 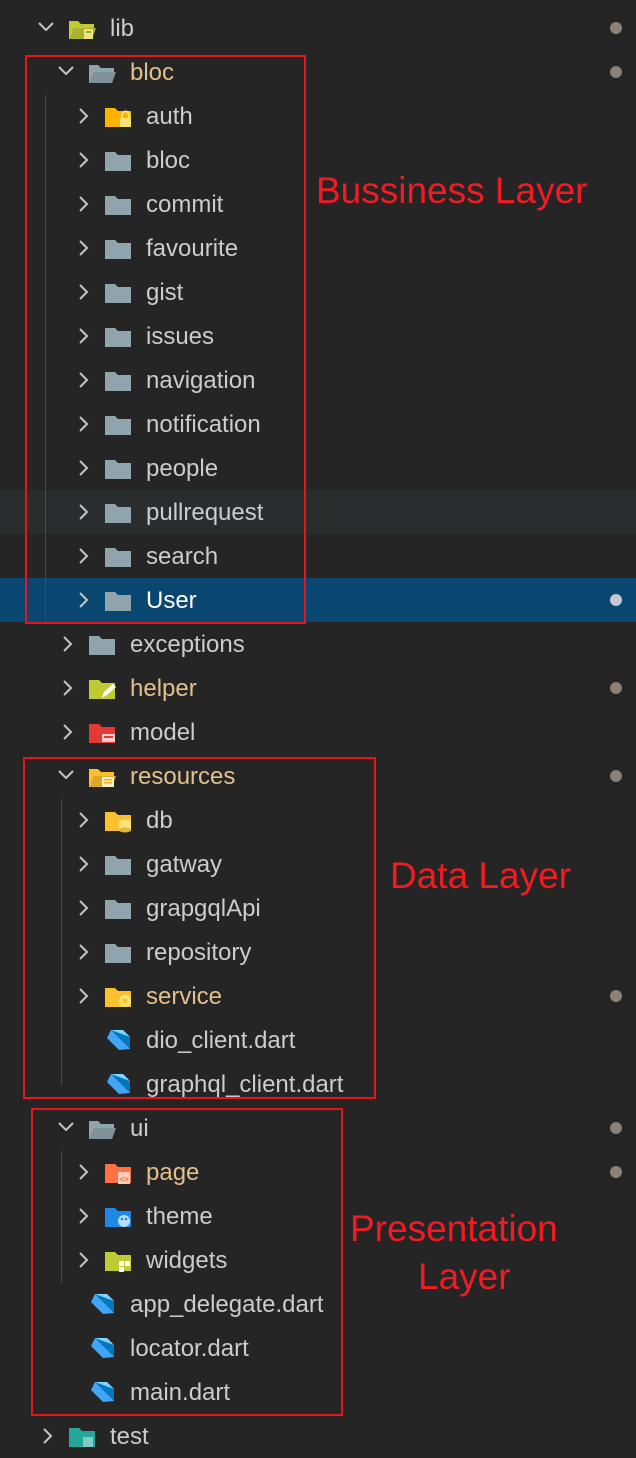 What do you see at coordinates (464, 1276) in the screenshot?
I see `presentation-layer-label-line2: Layer` at bounding box center [464, 1276].